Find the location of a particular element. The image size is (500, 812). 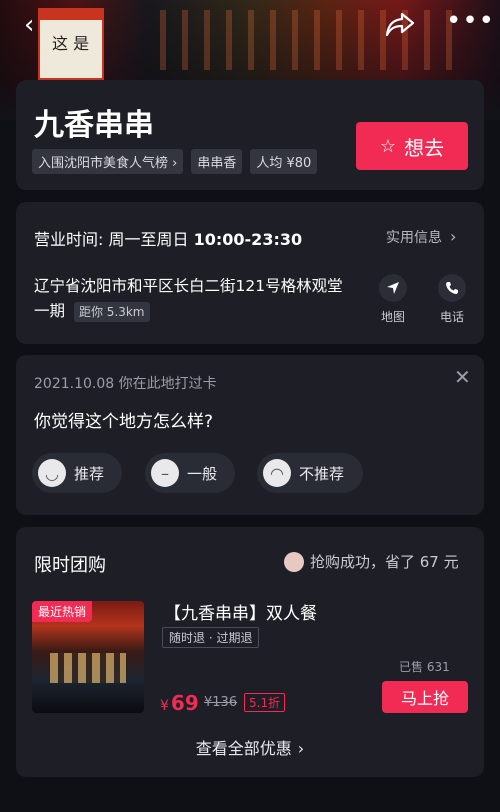

store-card: 九香串串 入围沈阳市美食人气榜 › 串串香 人均 ¥80 ☆ 想去 is located at coordinates (250, 135).